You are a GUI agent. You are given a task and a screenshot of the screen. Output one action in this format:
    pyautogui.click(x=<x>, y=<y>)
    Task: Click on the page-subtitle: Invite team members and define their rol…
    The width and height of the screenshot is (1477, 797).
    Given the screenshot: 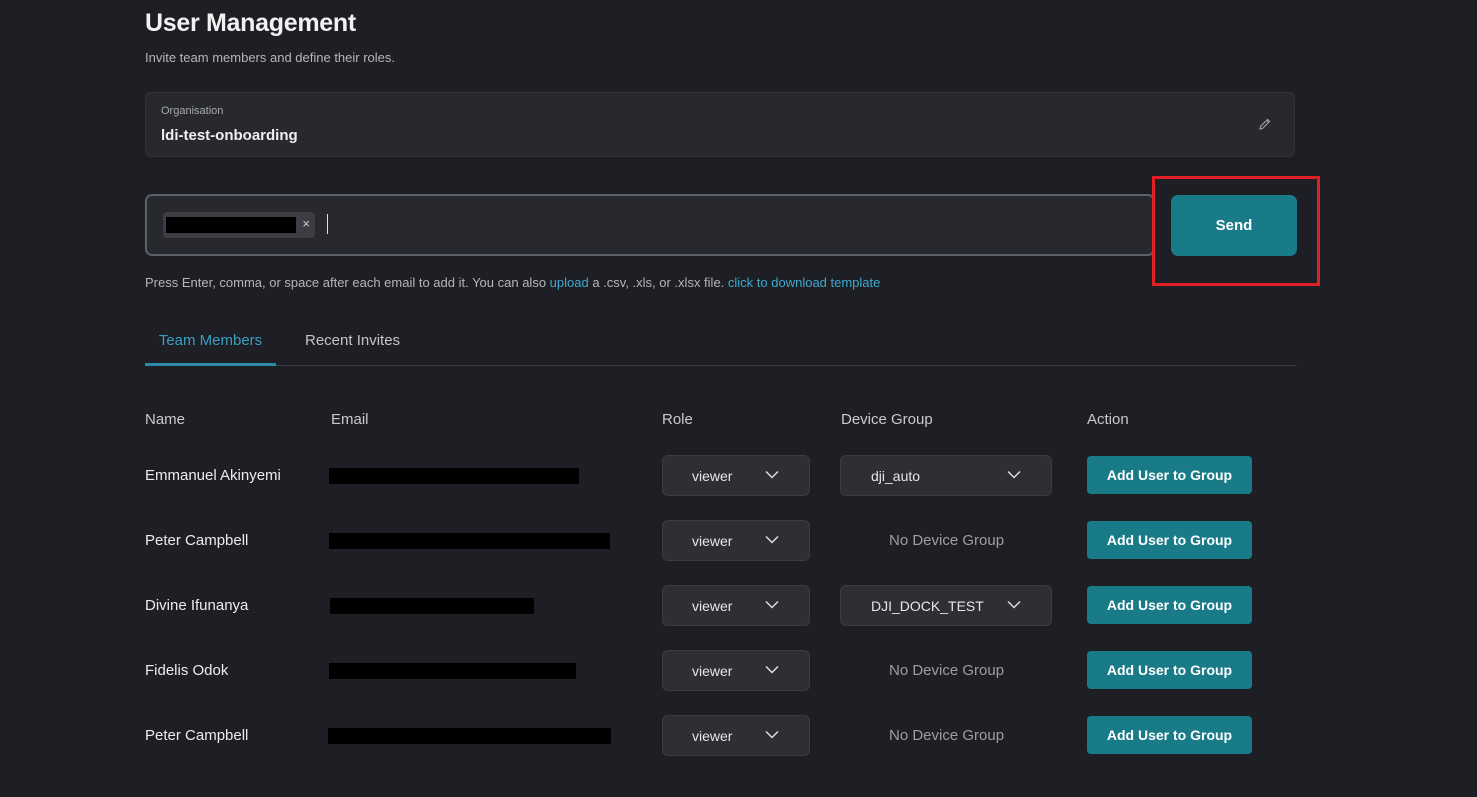 What is the action you would take?
    pyautogui.click(x=270, y=57)
    